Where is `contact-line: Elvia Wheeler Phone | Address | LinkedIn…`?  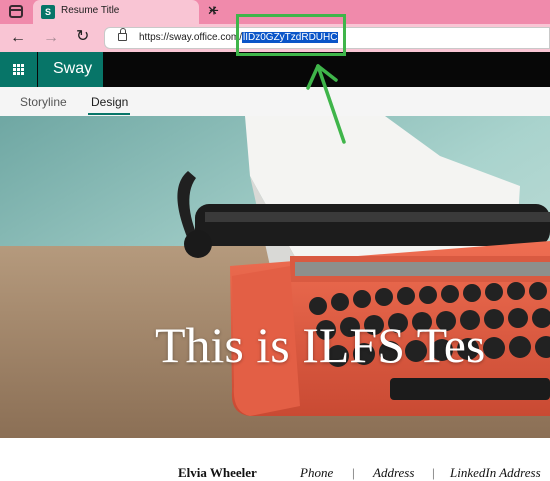 contact-line: Elvia Wheeler Phone | Address | LinkedIn… is located at coordinates (275, 459).